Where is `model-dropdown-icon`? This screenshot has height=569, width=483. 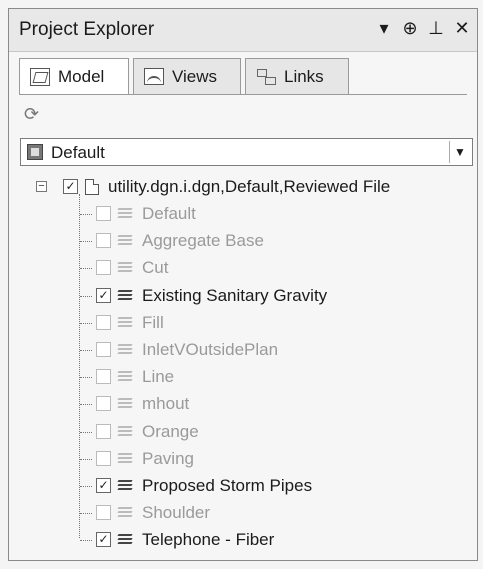
model-dropdown-icon is located at coordinates (35, 152).